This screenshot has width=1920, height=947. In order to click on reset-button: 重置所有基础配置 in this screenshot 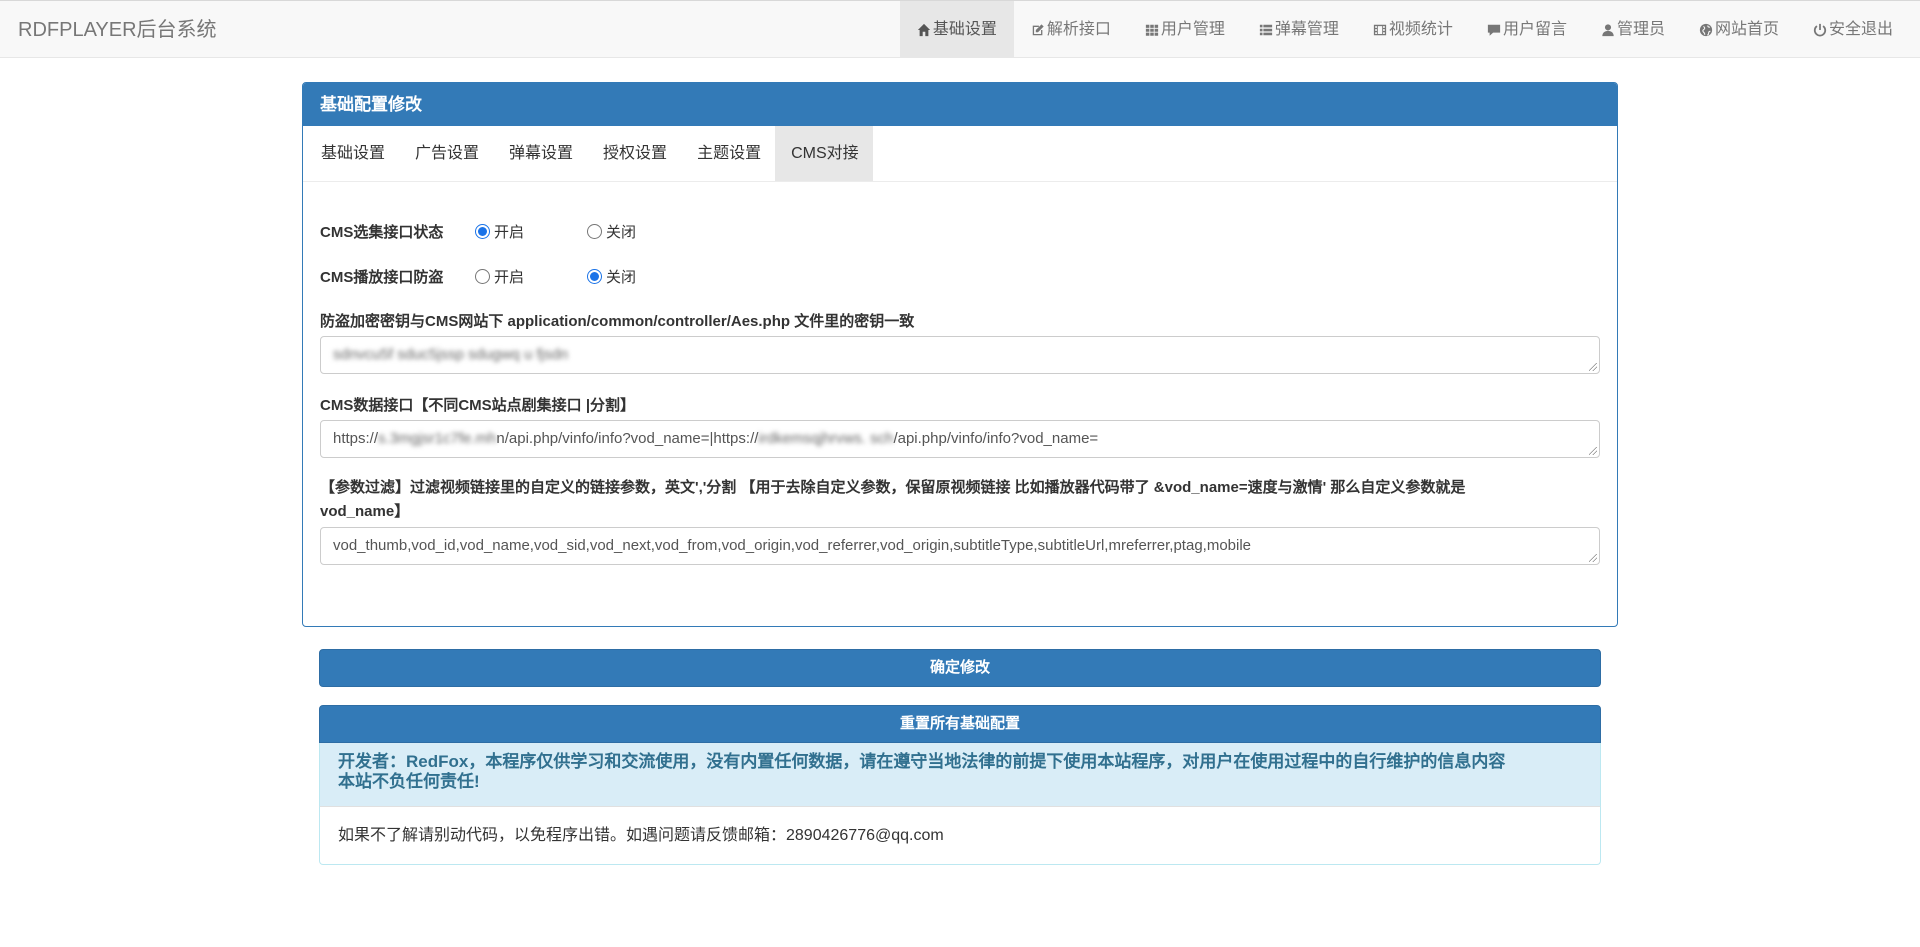, I will do `click(960, 724)`.